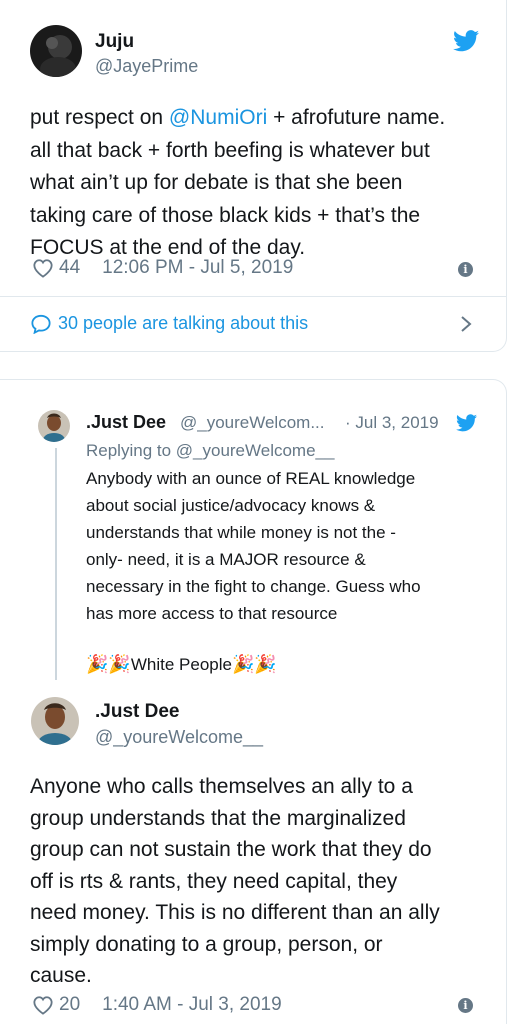 This screenshot has height=1024, width=507. Describe the element at coordinates (114, 42) in the screenshot. I see `display-name: Juju` at that location.